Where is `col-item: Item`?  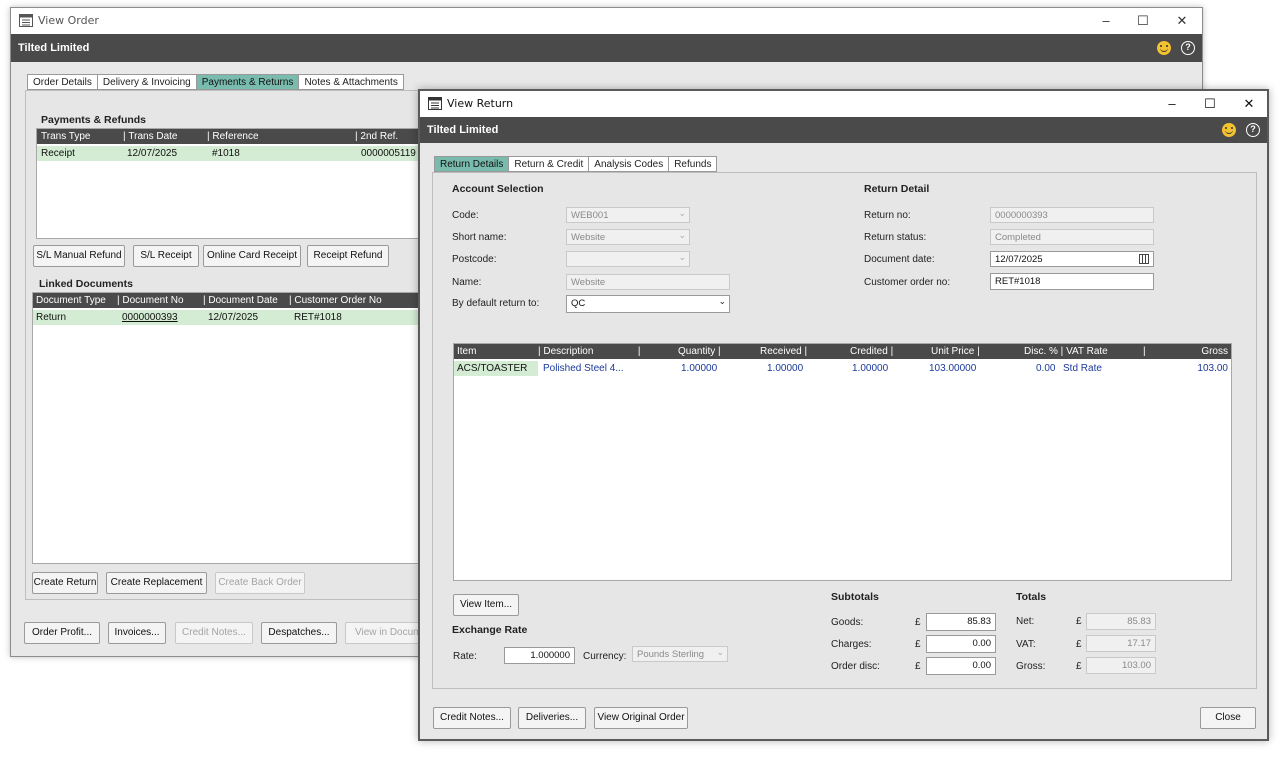 col-item: Item is located at coordinates (466, 351).